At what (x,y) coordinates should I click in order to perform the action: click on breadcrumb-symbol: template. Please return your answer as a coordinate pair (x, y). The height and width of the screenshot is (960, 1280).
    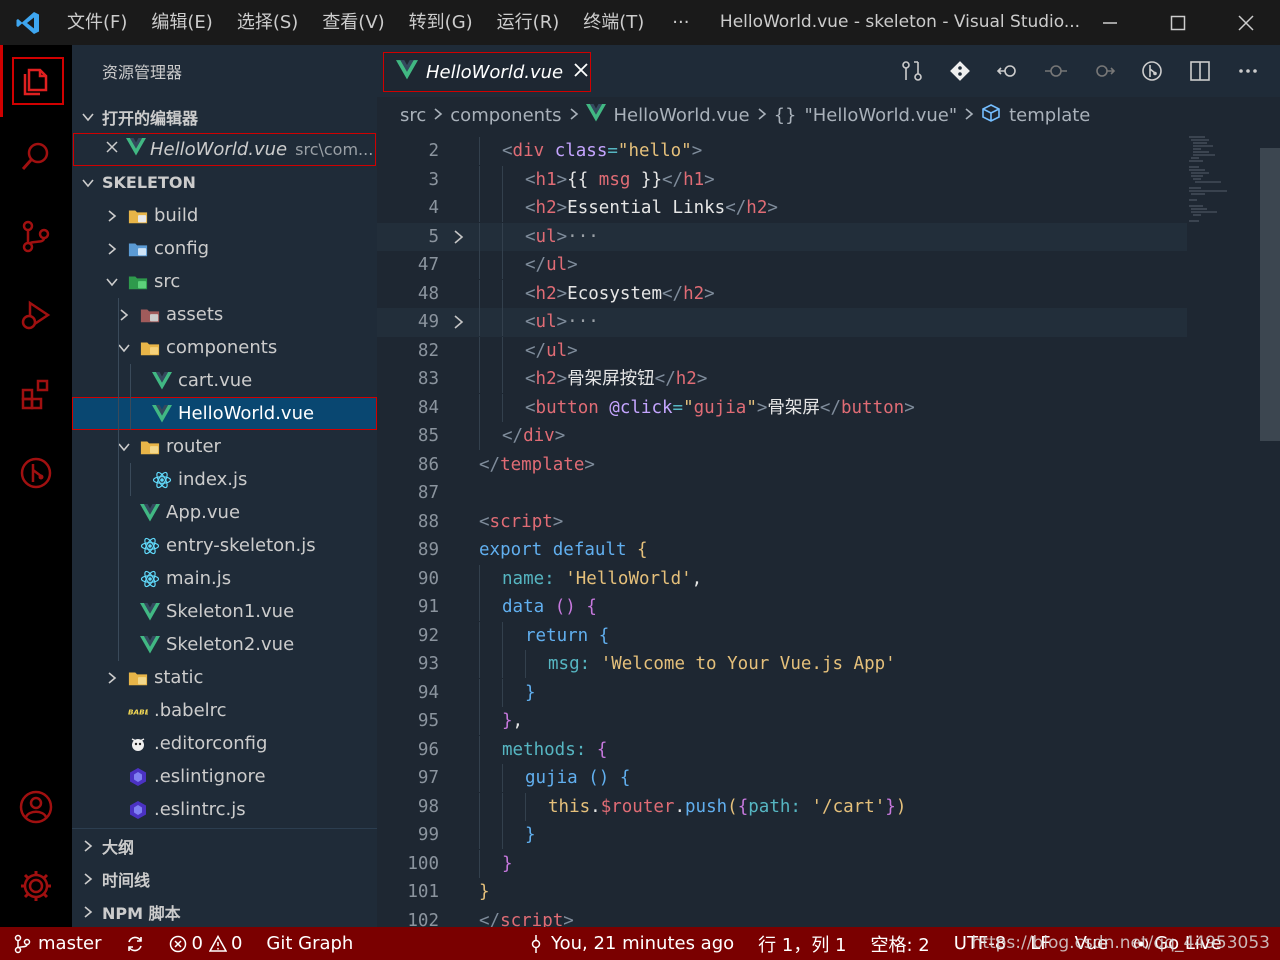
    Looking at the image, I should click on (1049, 115).